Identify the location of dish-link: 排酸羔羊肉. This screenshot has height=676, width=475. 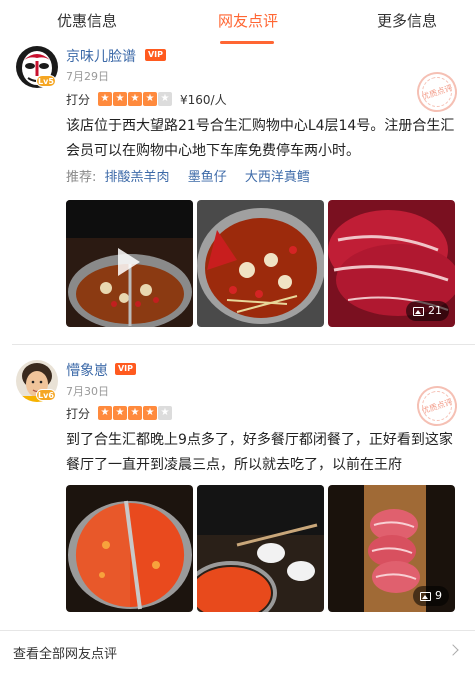
(137, 177).